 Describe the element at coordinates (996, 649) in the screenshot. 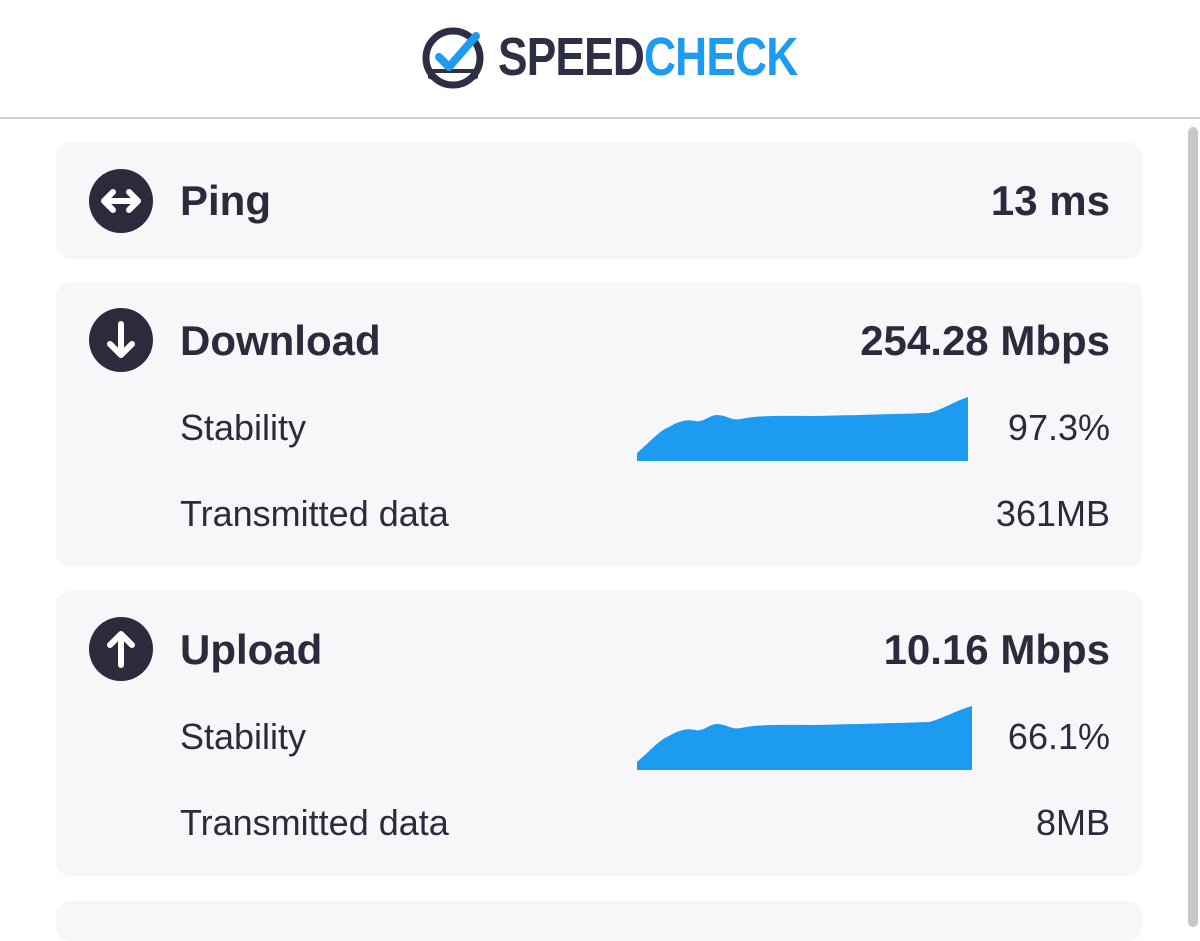

I see `upload-value: 10.16 Mbps` at that location.